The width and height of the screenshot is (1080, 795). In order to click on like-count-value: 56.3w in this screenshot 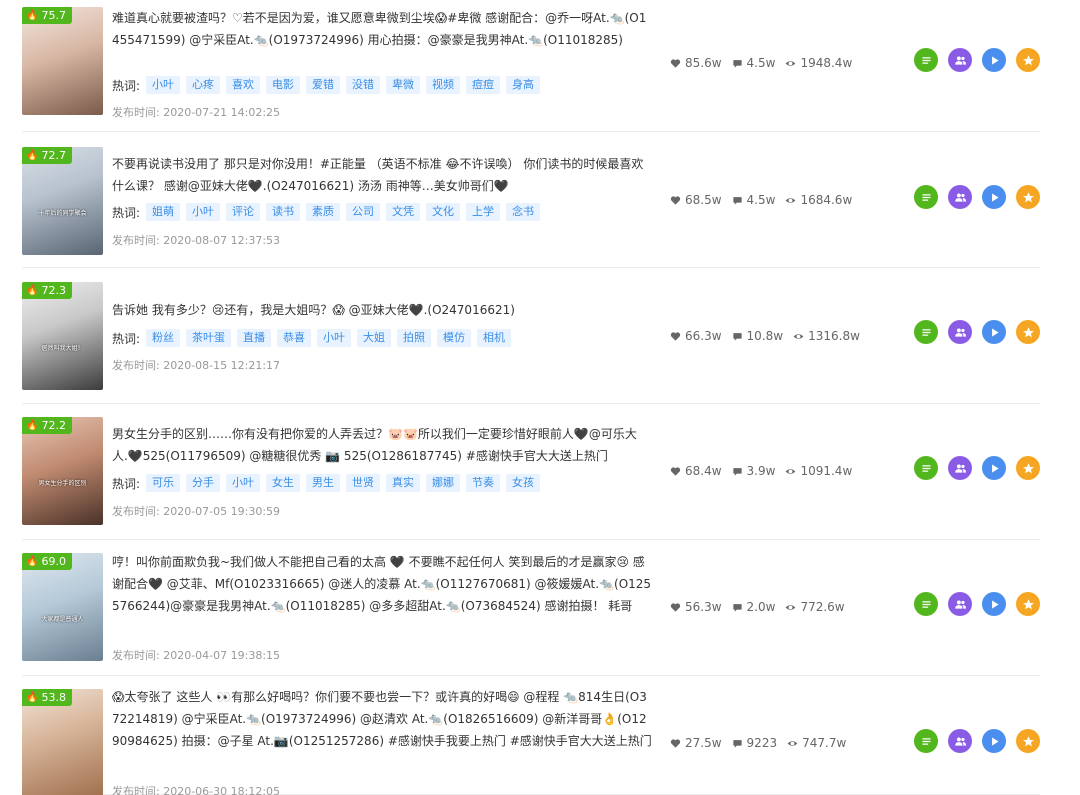, I will do `click(703, 607)`.